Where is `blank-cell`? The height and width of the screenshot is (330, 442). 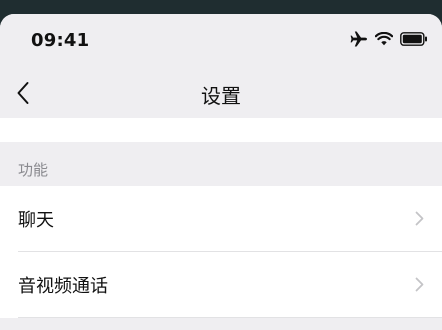
blank-cell is located at coordinates (221, 130).